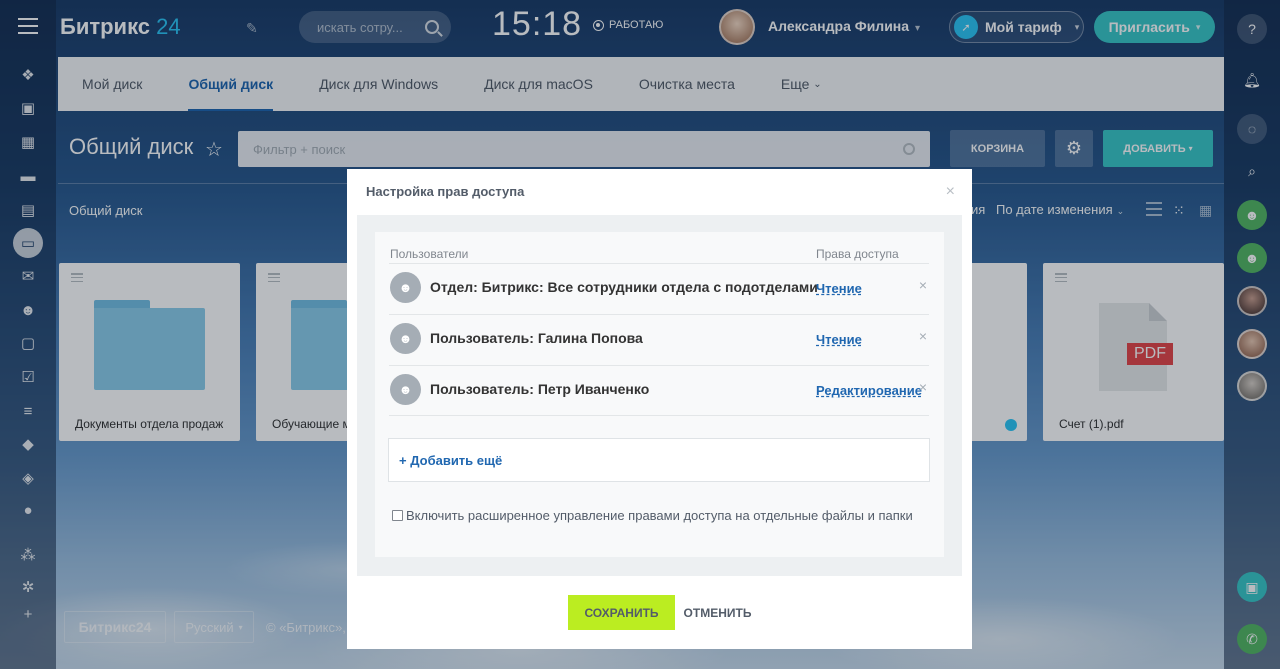 Image resolution: width=1280 pixels, height=669 pixels. What do you see at coordinates (621, 612) in the screenshot?
I see `save-button: СОХРАНИТЬ` at bounding box center [621, 612].